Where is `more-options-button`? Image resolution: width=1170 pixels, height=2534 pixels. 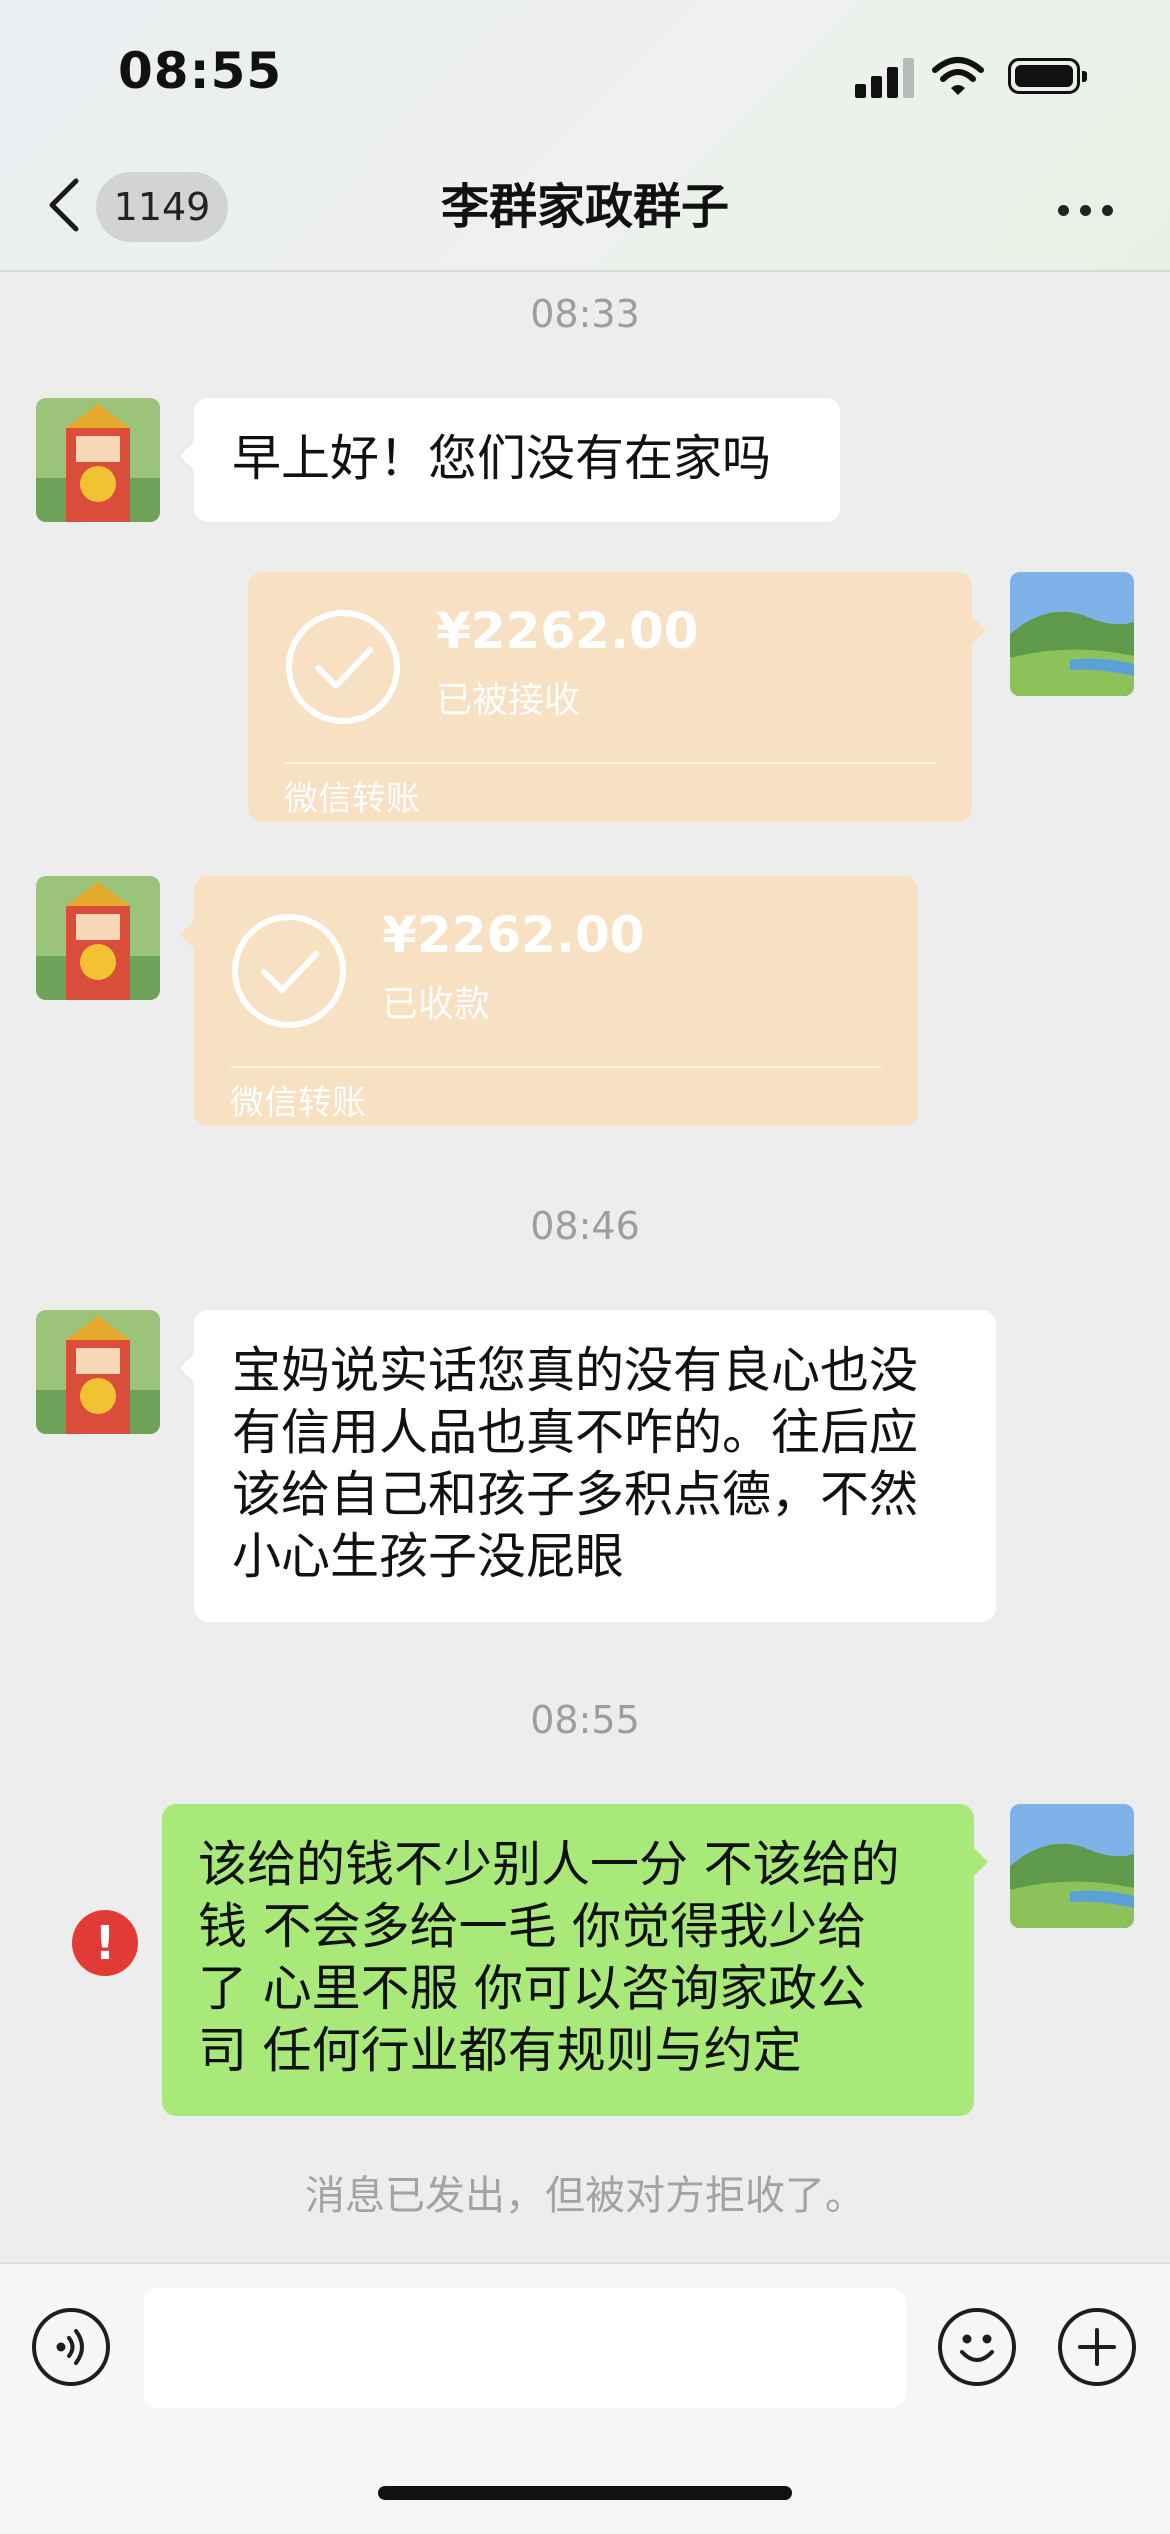 more-options-button is located at coordinates (1085, 210).